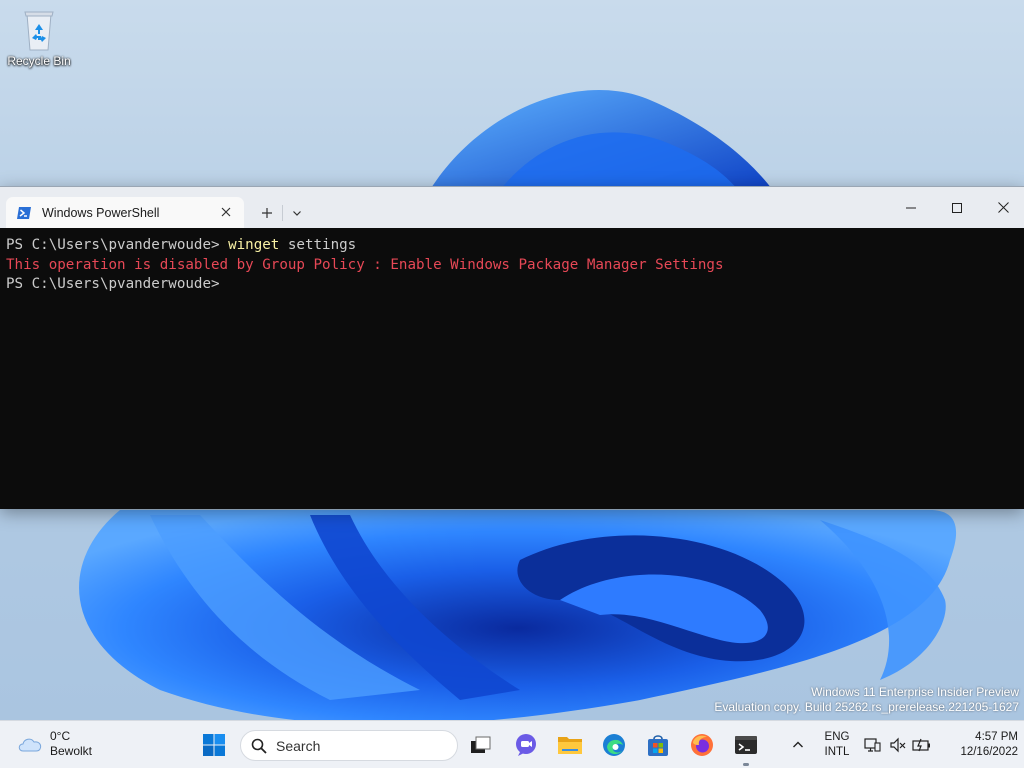 Image resolution: width=1024 pixels, height=768 pixels. Describe the element at coordinates (30, 745) in the screenshot. I see `cloud-icon` at that location.